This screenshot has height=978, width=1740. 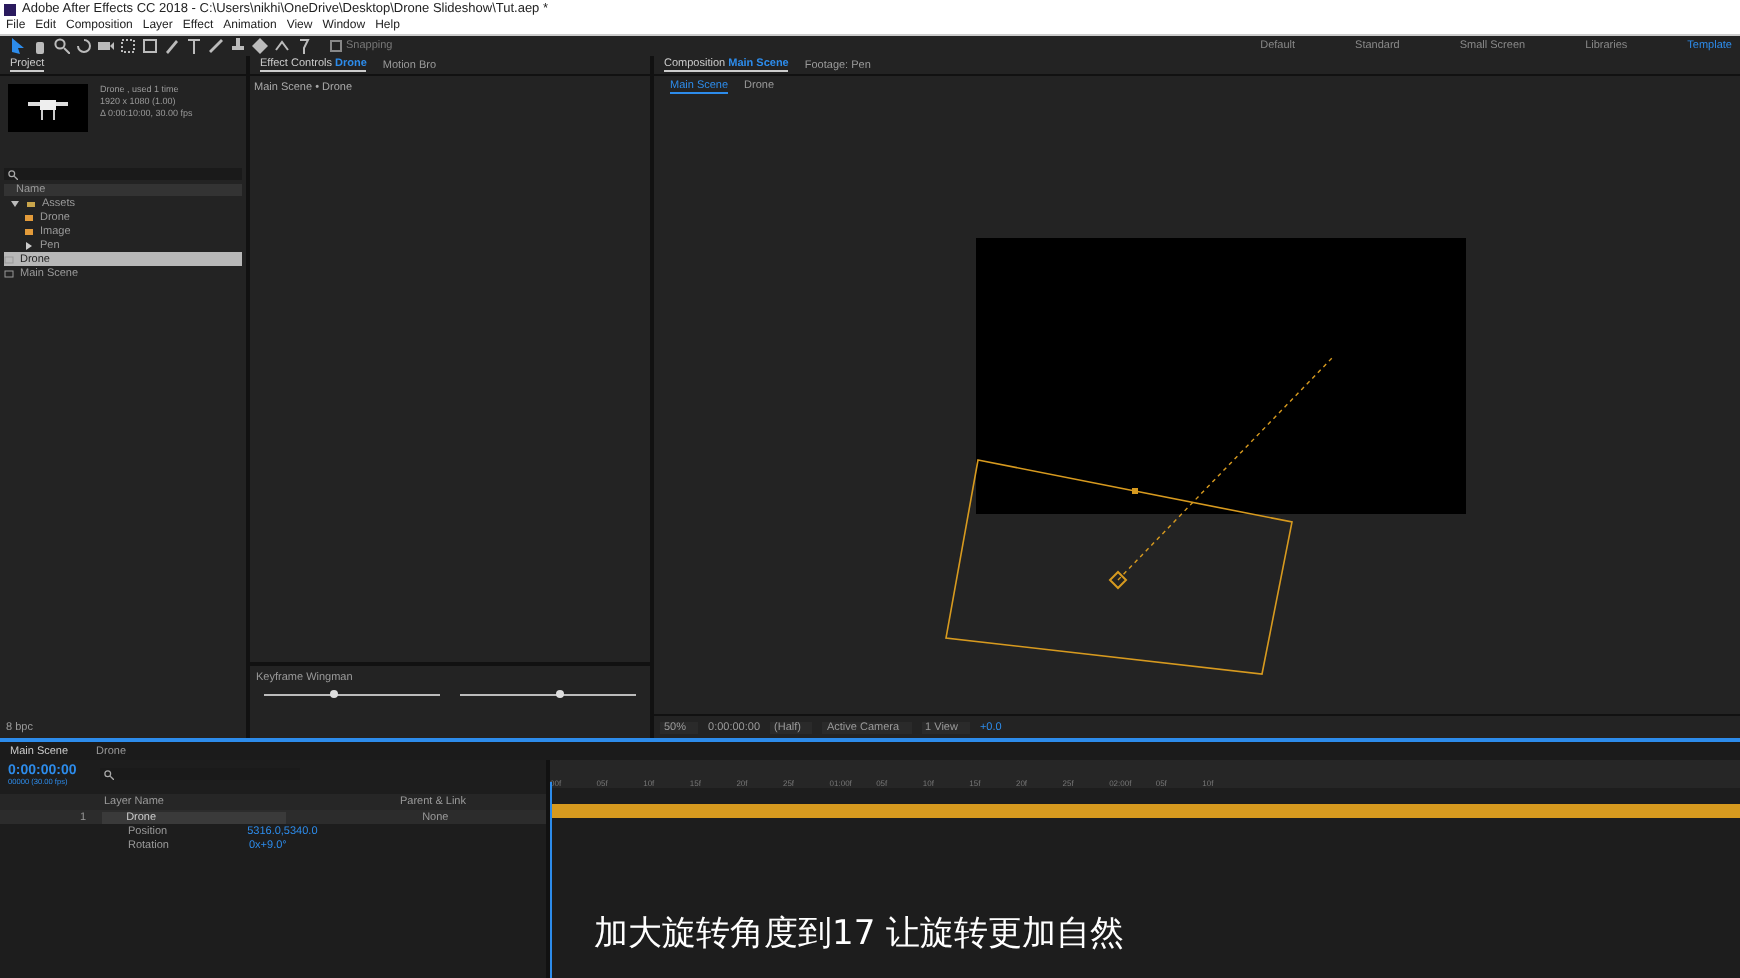 I want to click on expanded-triangle-icon, so click(x=15, y=203).